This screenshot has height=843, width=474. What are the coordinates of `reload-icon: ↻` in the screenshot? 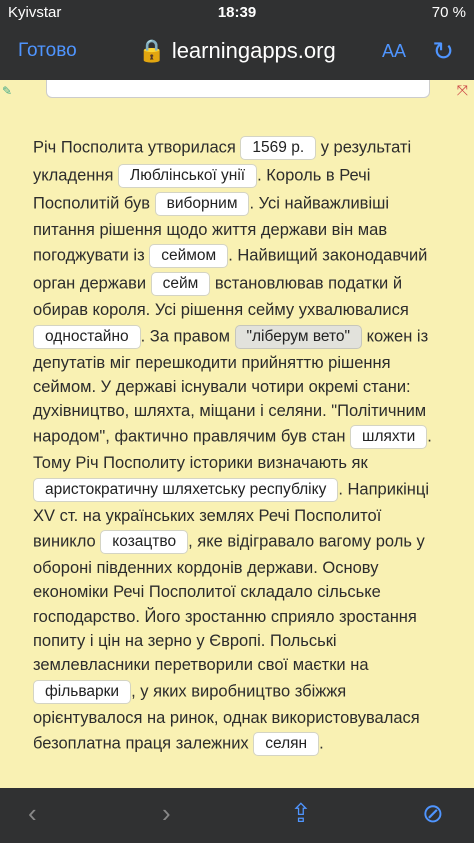 It's located at (443, 51).